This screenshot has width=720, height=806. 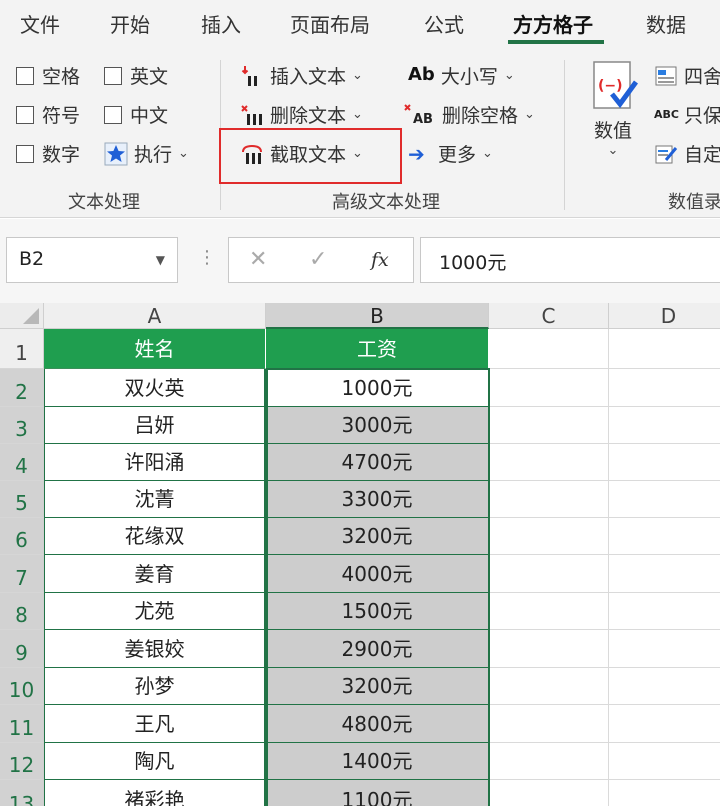 I want to click on row-header-13: 13, so click(x=22, y=793).